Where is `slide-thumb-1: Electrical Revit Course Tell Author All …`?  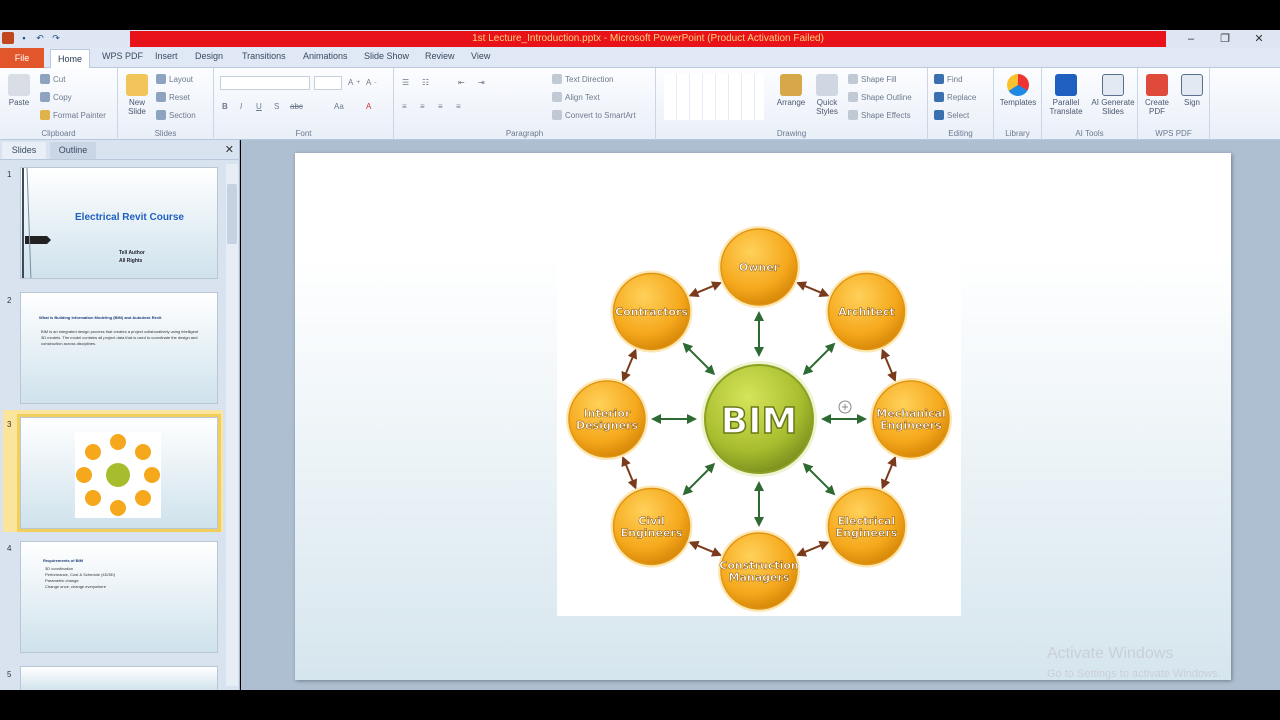
slide-thumb-1: Electrical Revit Course Tell Author All … is located at coordinates (119, 223).